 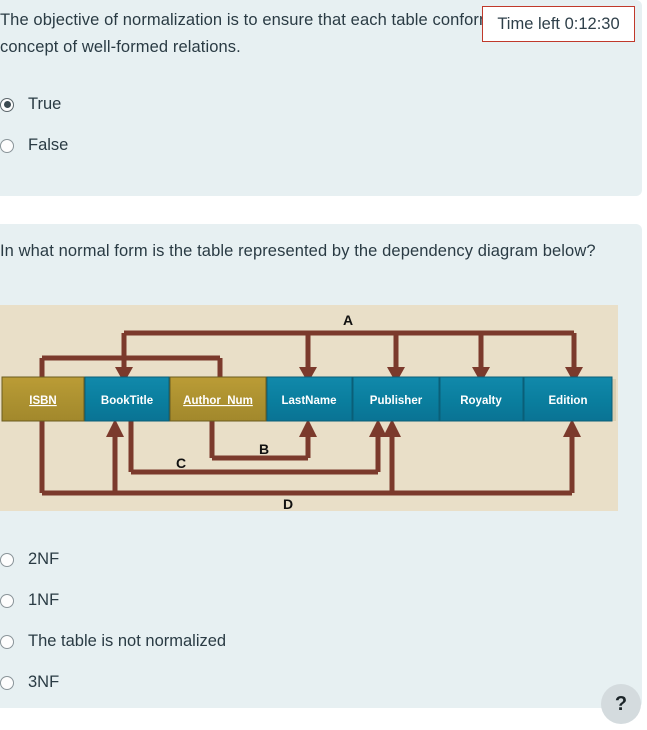 I want to click on time-left-box: Time left 0:12:30, so click(x=558, y=24).